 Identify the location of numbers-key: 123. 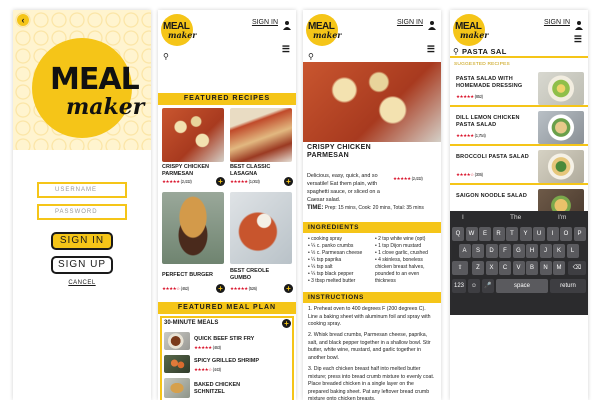
(459, 286).